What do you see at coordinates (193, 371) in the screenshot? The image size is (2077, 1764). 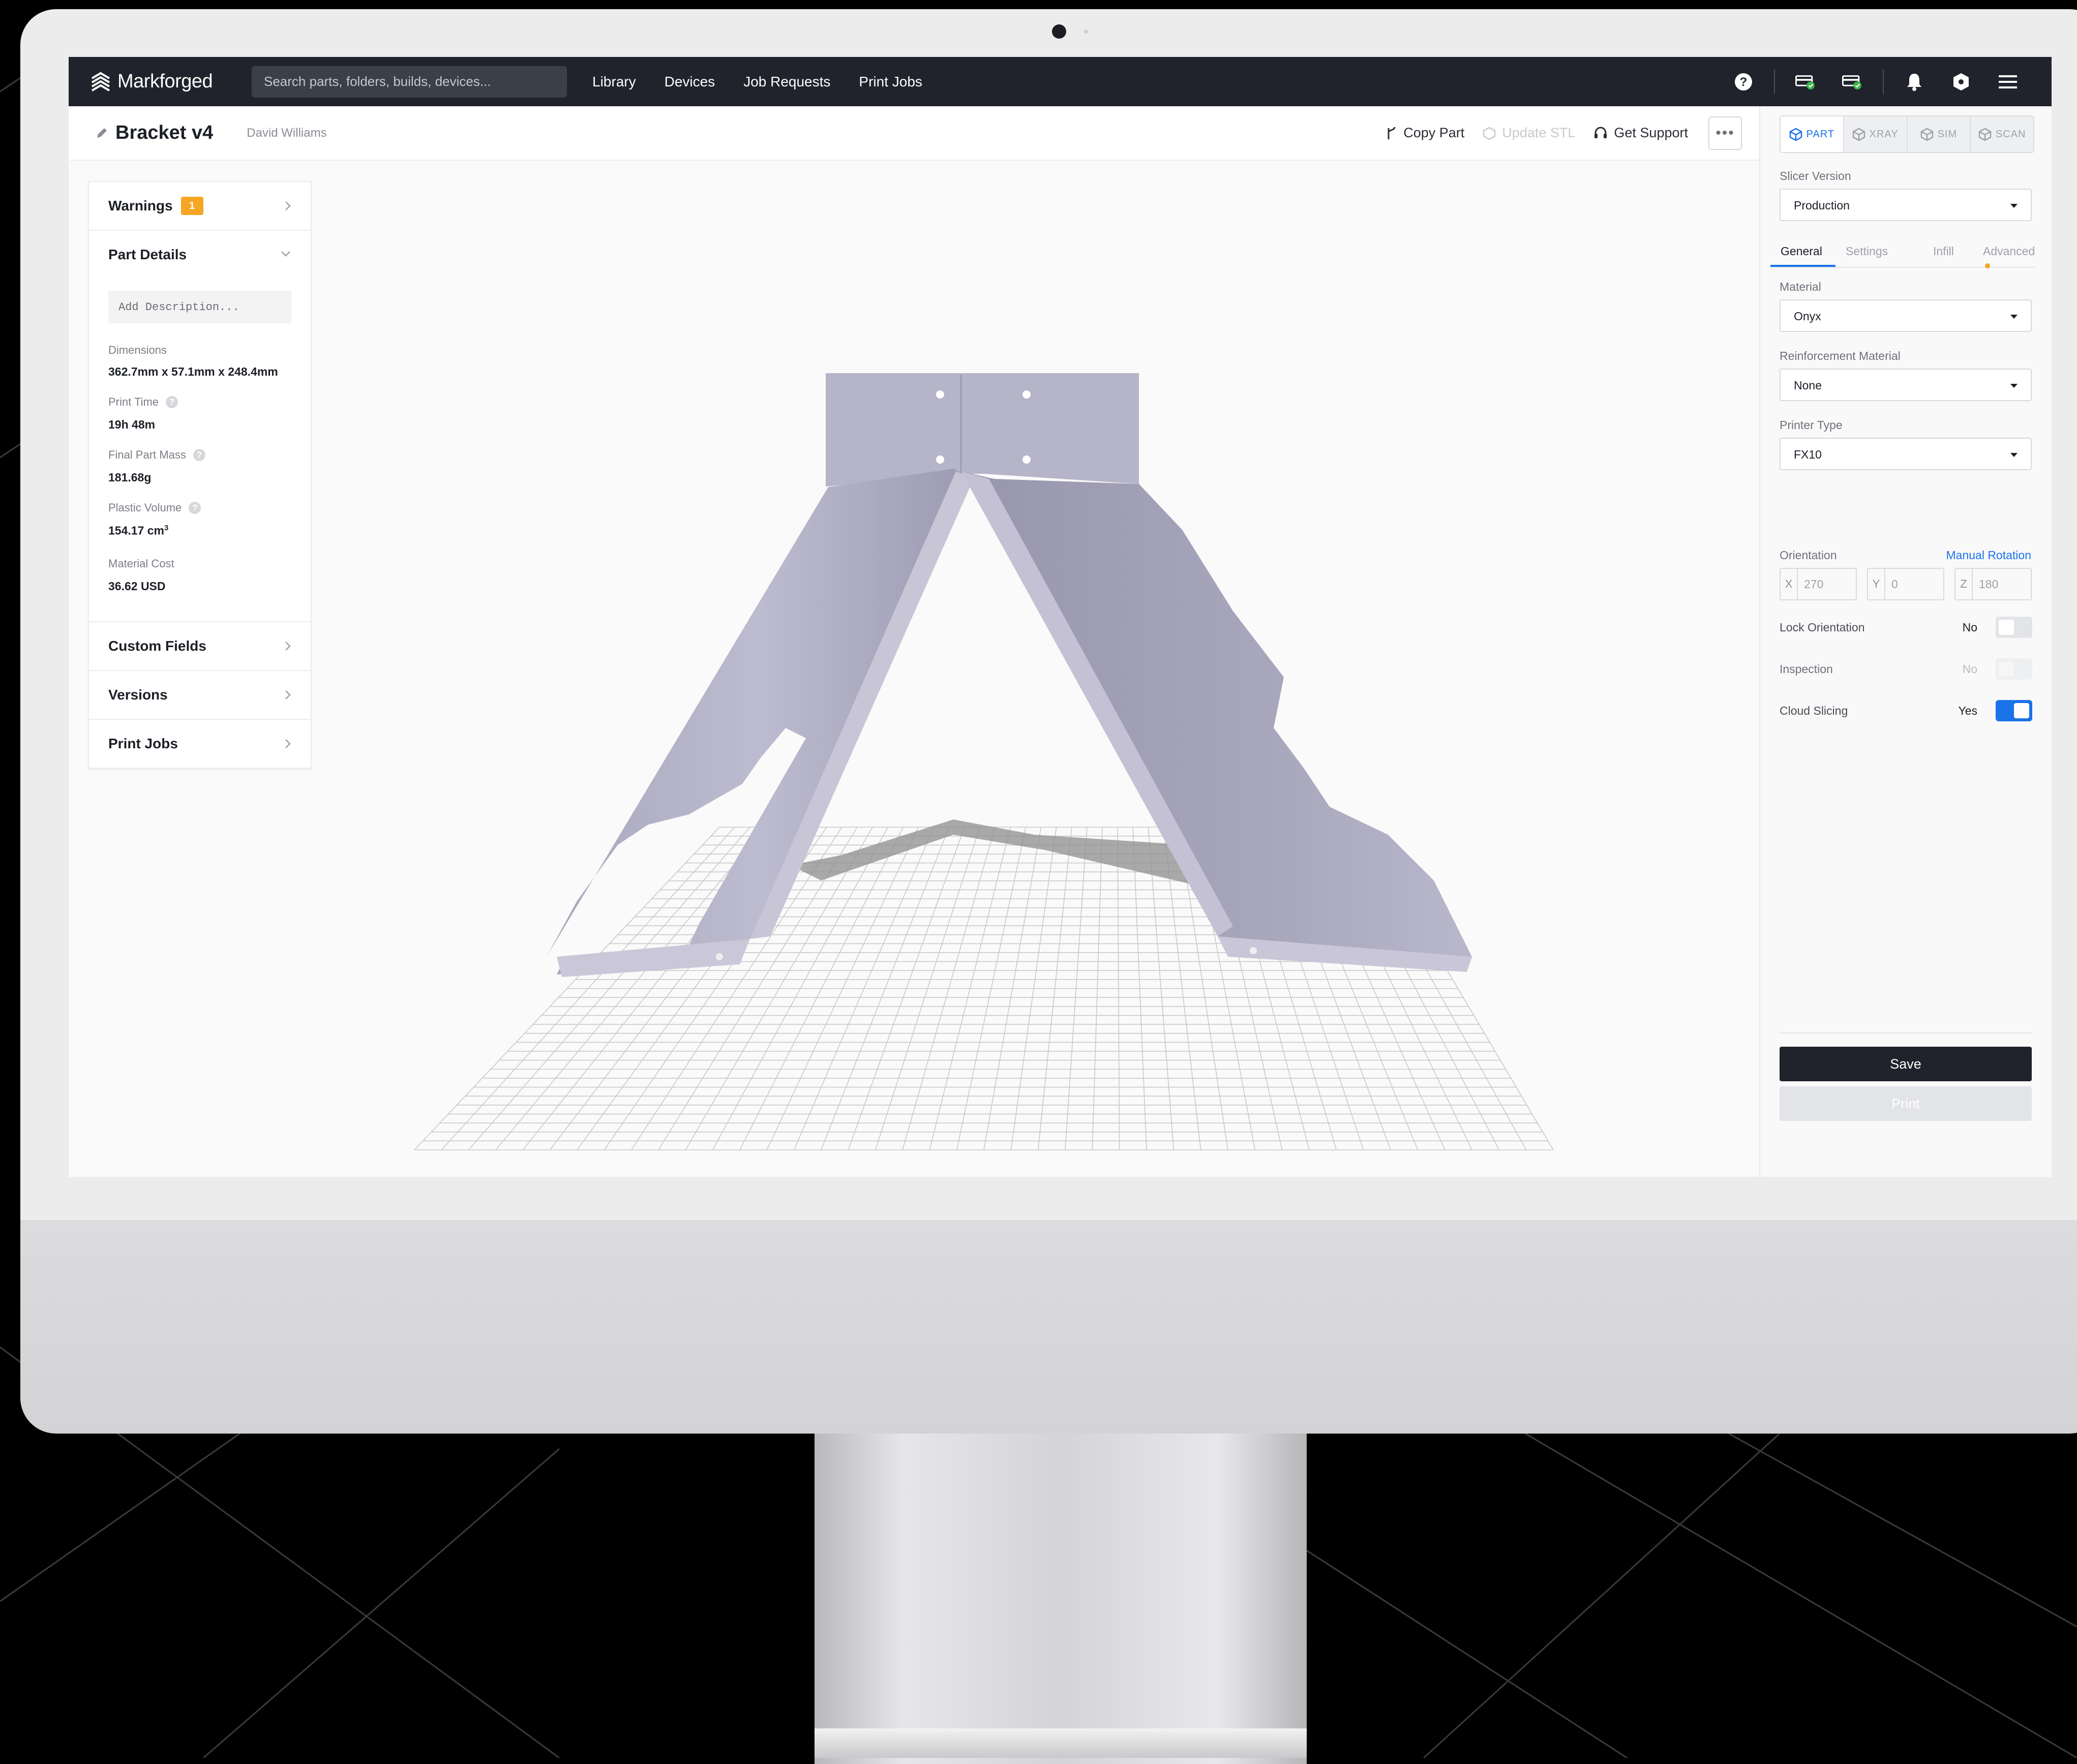 I see `dimensions-value: 362.7mm x 57.1mm x 248.4mm` at bounding box center [193, 371].